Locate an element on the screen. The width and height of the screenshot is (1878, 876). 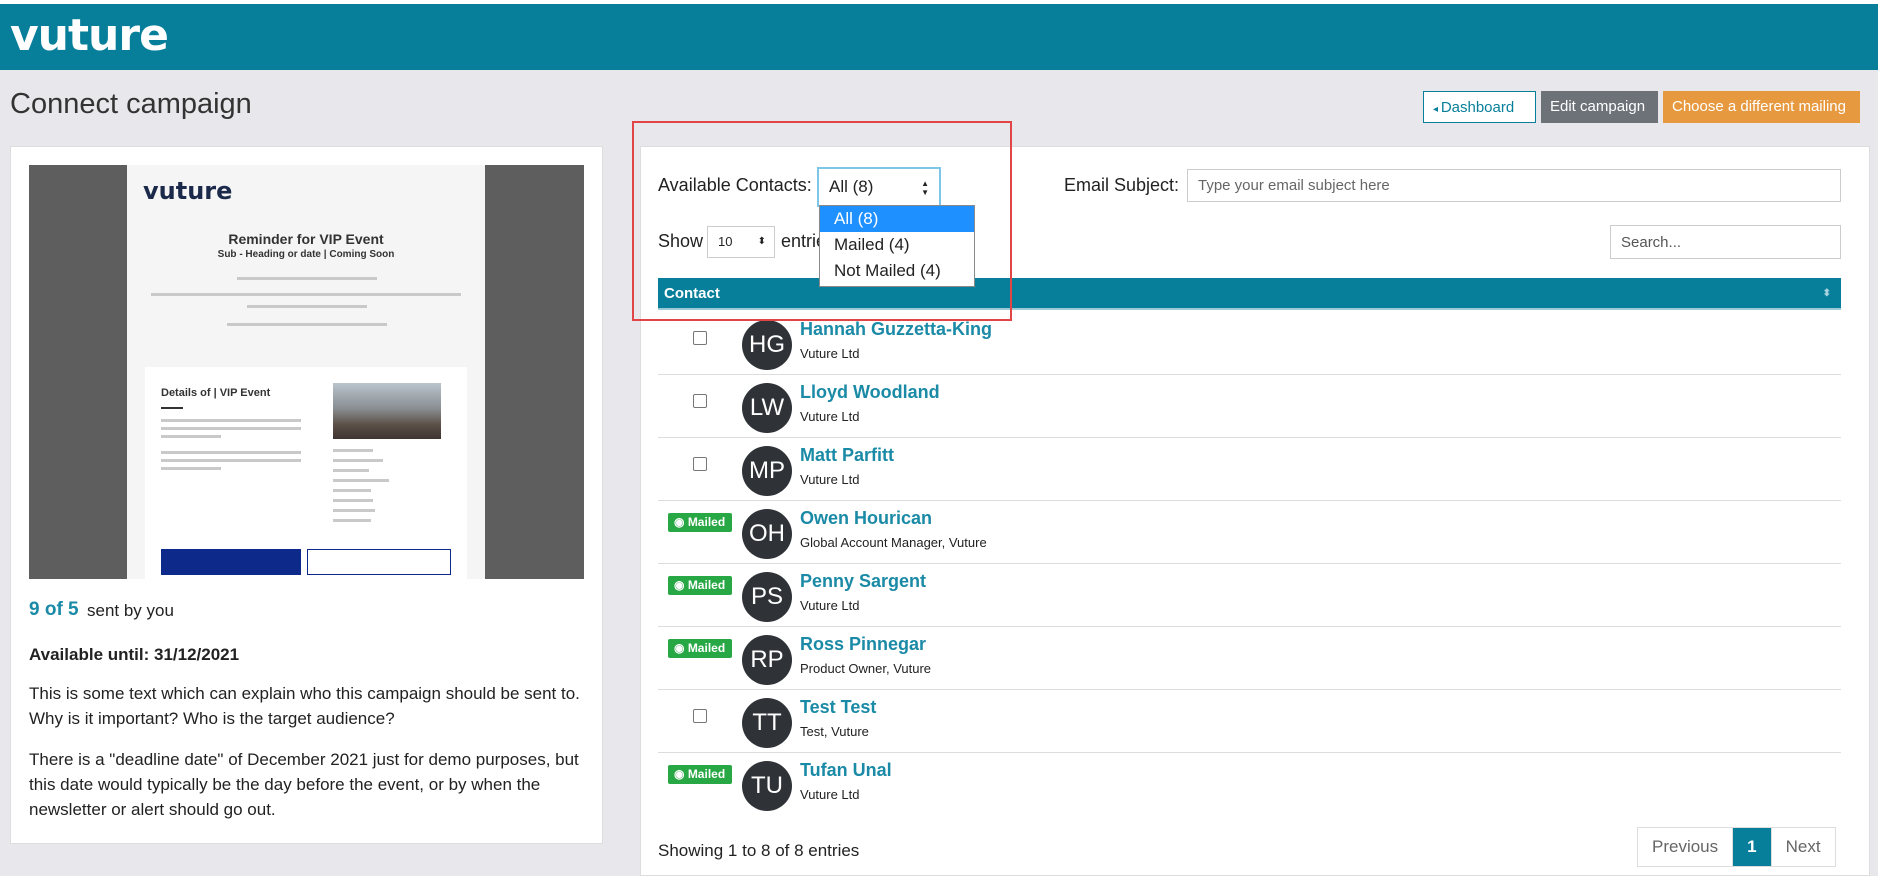
page-title: Connect campaign is located at coordinates (131, 104).